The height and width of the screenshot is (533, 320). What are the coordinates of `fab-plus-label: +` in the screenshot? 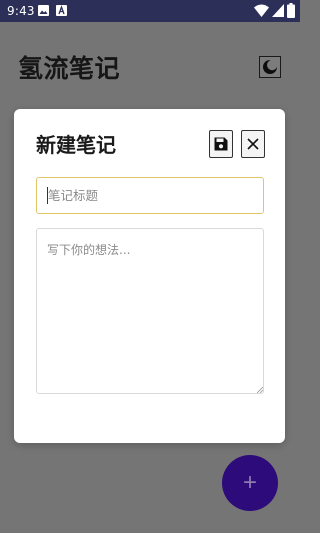 It's located at (249, 482).